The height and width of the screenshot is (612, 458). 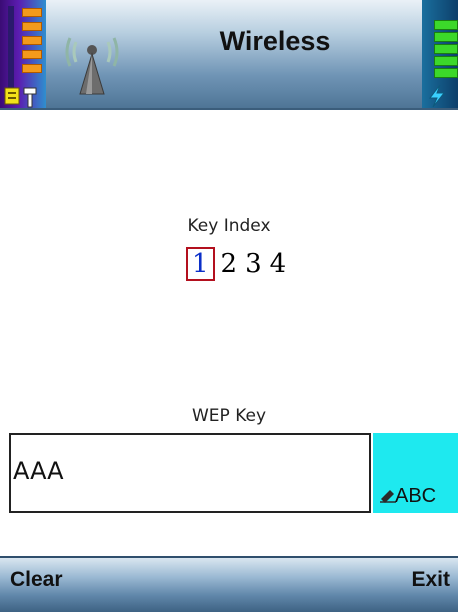 What do you see at coordinates (229, 264) in the screenshot?
I see `key-index-option-2: 2` at bounding box center [229, 264].